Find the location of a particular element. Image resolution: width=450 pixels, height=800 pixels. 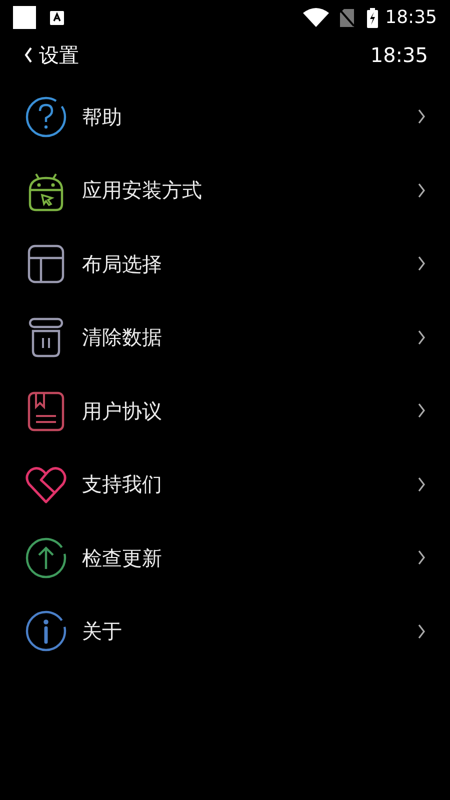

no-sim-icon is located at coordinates (347, 17).